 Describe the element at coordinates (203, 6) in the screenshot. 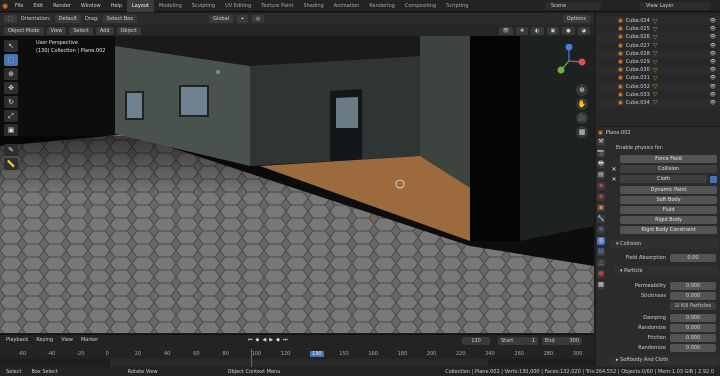

I see `tab-sculpting: Sculpting` at that location.